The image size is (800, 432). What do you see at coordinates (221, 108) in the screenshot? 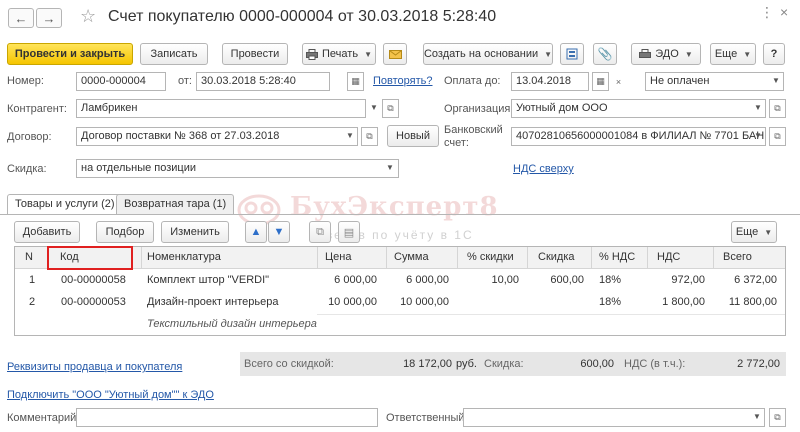
I see `counterparty-field: Ламбрикен` at bounding box center [221, 108].